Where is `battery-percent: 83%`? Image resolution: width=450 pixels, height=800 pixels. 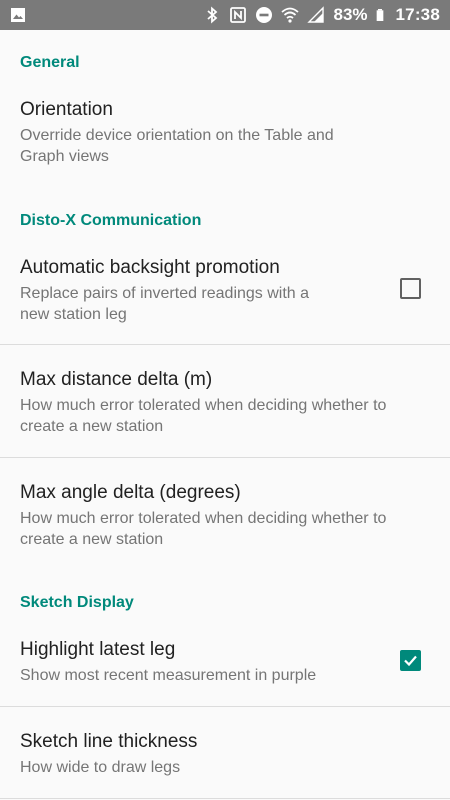
battery-percent: 83% is located at coordinates (350, 14).